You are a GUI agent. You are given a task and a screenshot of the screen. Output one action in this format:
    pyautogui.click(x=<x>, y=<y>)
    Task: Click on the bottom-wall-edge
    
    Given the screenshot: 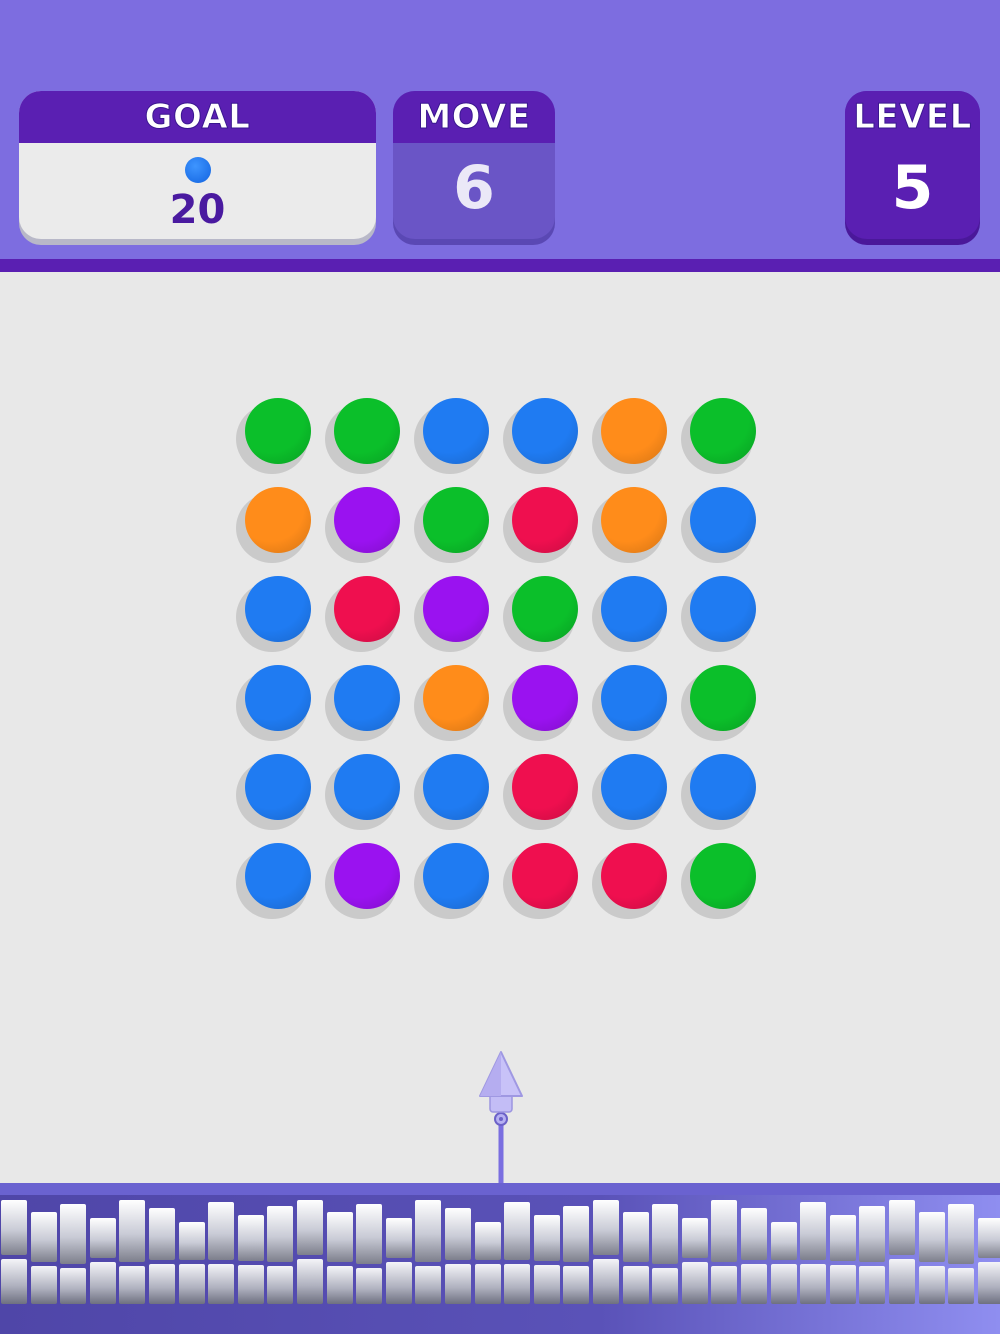 What is the action you would take?
    pyautogui.click(x=500, y=1189)
    